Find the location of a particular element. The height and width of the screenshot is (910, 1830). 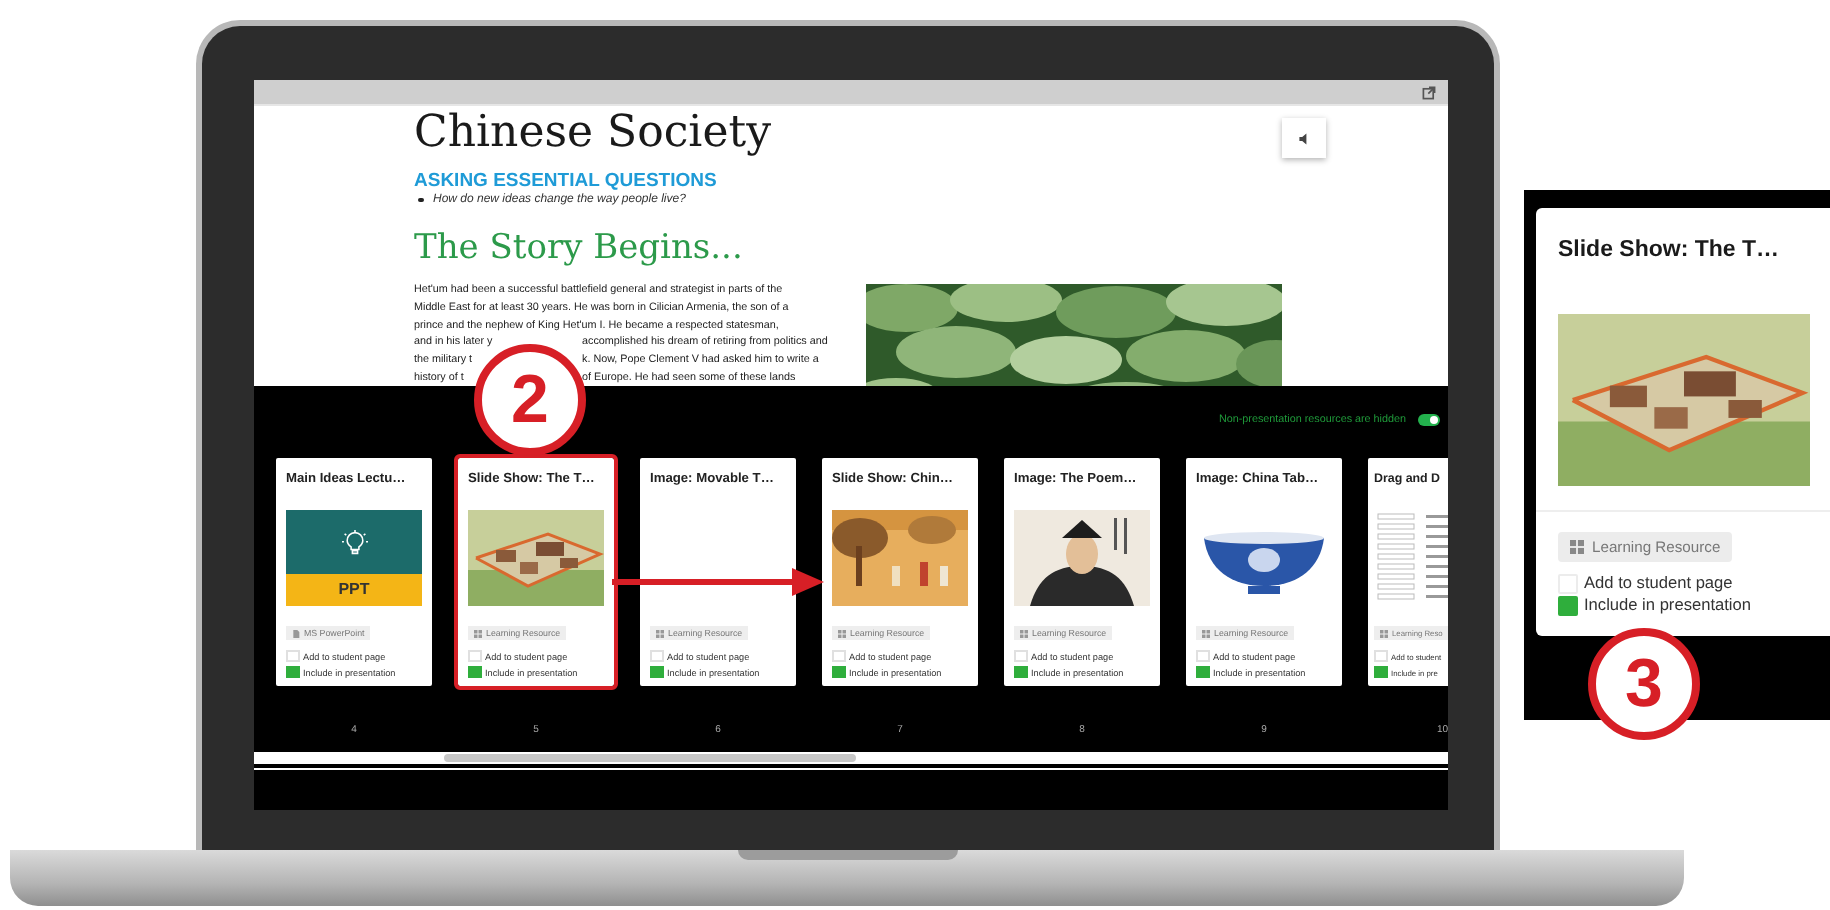

toggle-switch is located at coordinates (1429, 420).